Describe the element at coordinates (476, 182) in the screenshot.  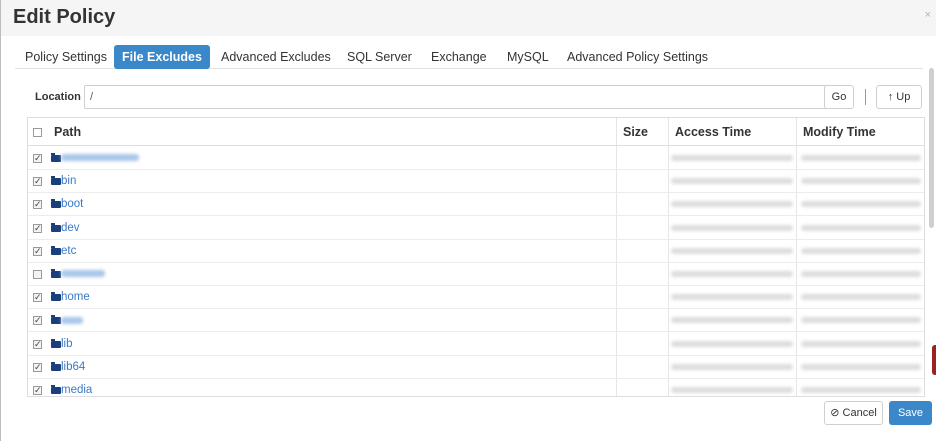
I see `table-row: ✓ bin` at that location.